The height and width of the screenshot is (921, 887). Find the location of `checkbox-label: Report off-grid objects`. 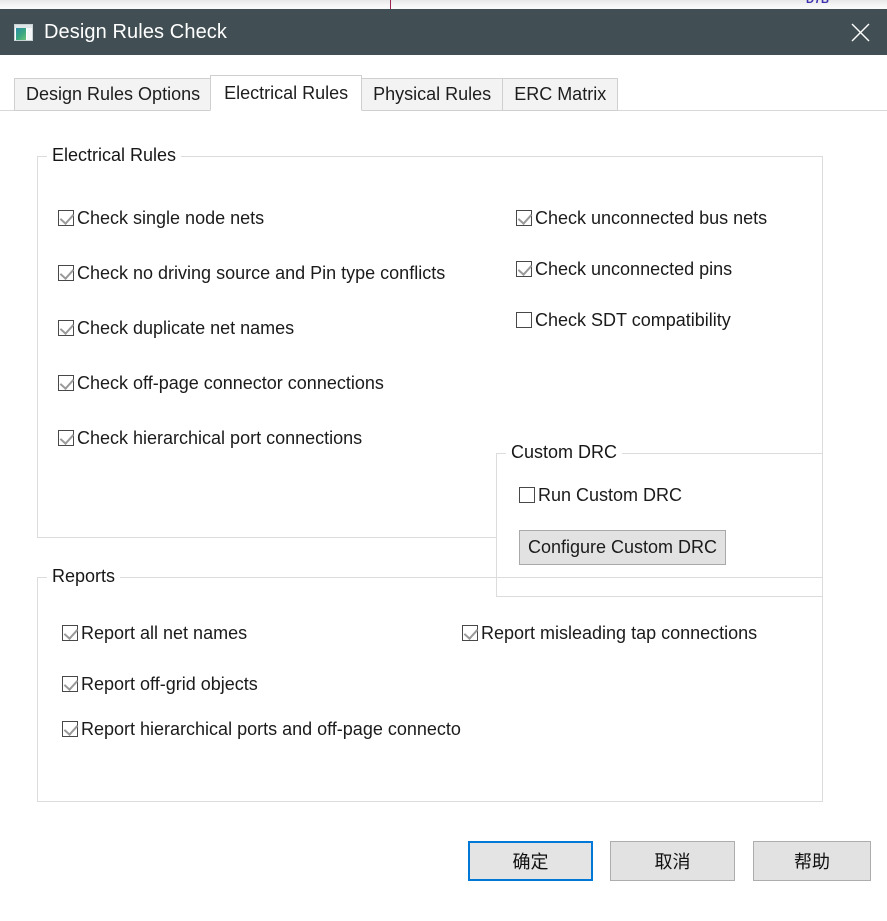

checkbox-label: Report off-grid objects is located at coordinates (169, 684).